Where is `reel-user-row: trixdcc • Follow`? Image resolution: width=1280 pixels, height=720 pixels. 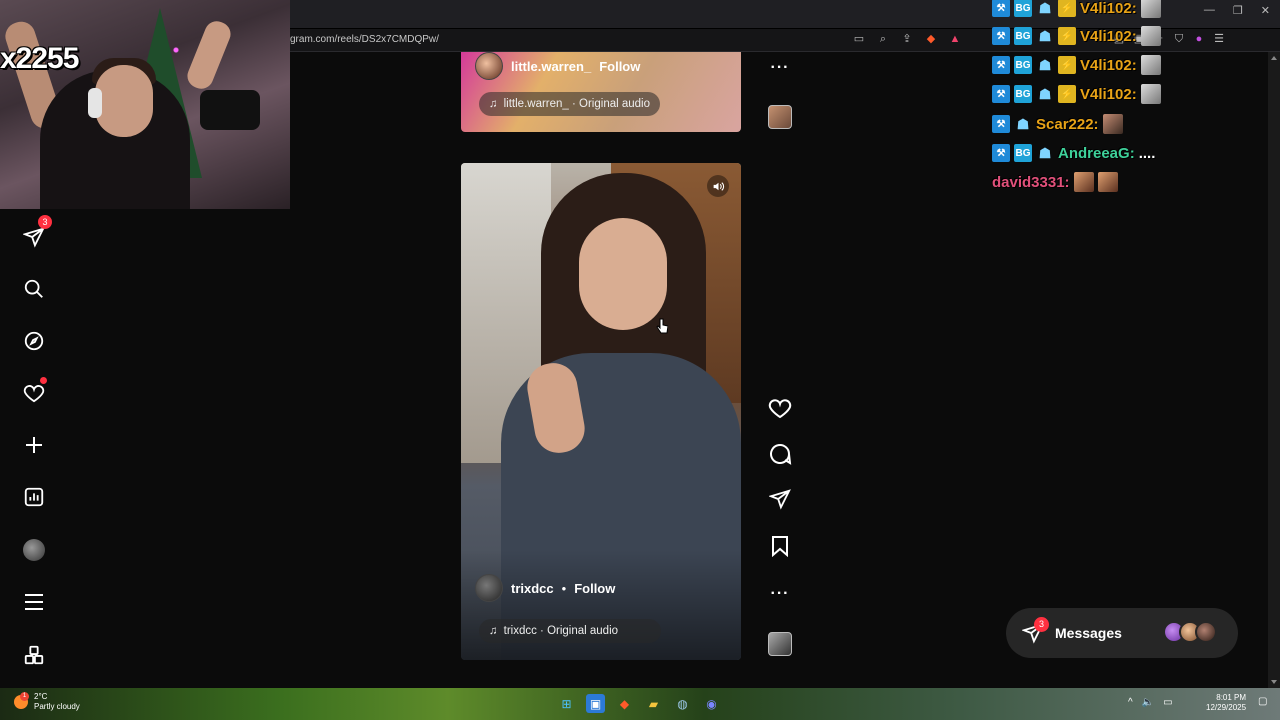
reel-user-row: trixdcc • Follow is located at coordinates (545, 588).